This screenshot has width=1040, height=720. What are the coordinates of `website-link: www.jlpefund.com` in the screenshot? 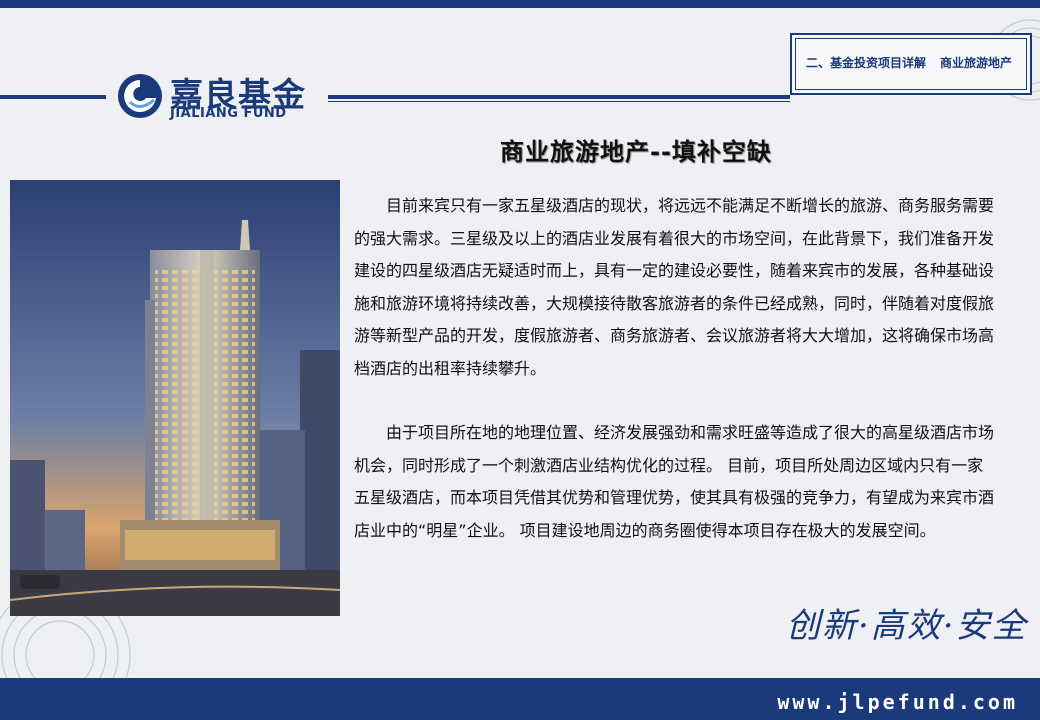 It's located at (897, 702).